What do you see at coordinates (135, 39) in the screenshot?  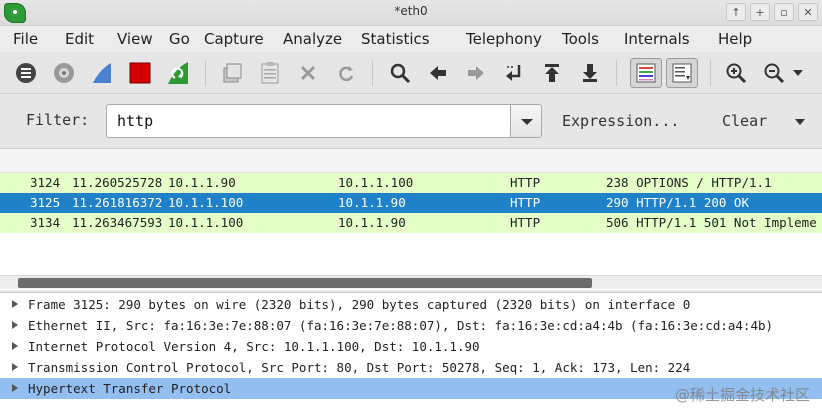 I see `menu-view: View` at bounding box center [135, 39].